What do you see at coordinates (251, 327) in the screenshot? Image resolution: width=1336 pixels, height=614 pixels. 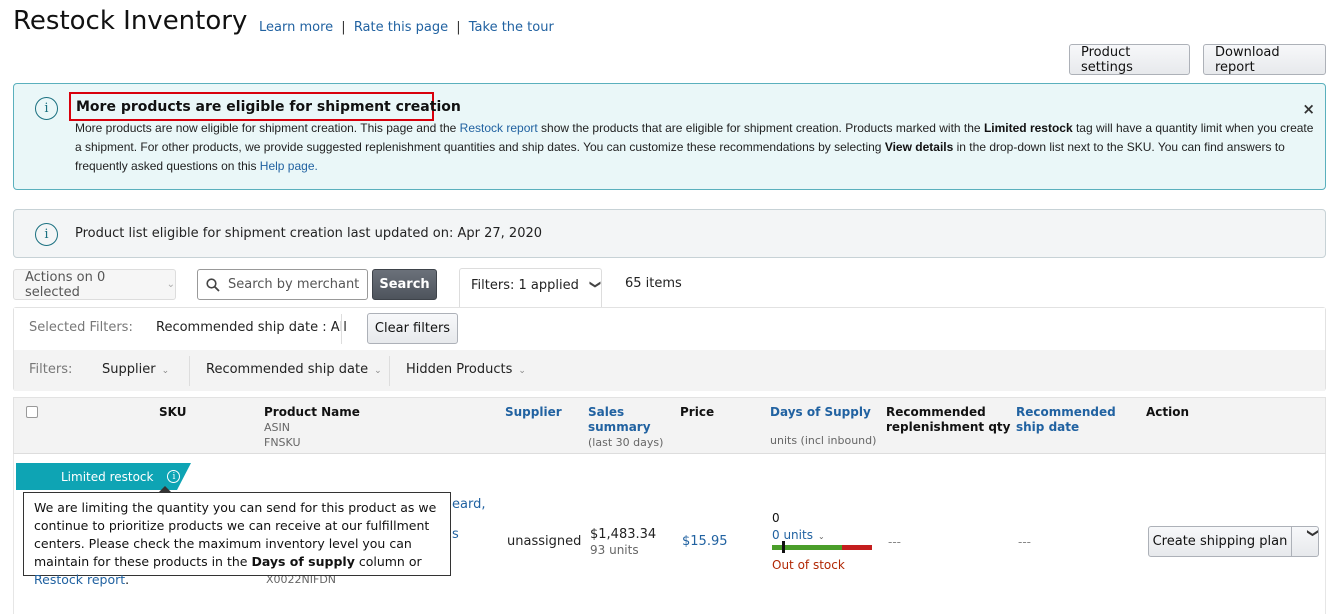 I see `selected-filter-value: Recommended ship date : All` at bounding box center [251, 327].